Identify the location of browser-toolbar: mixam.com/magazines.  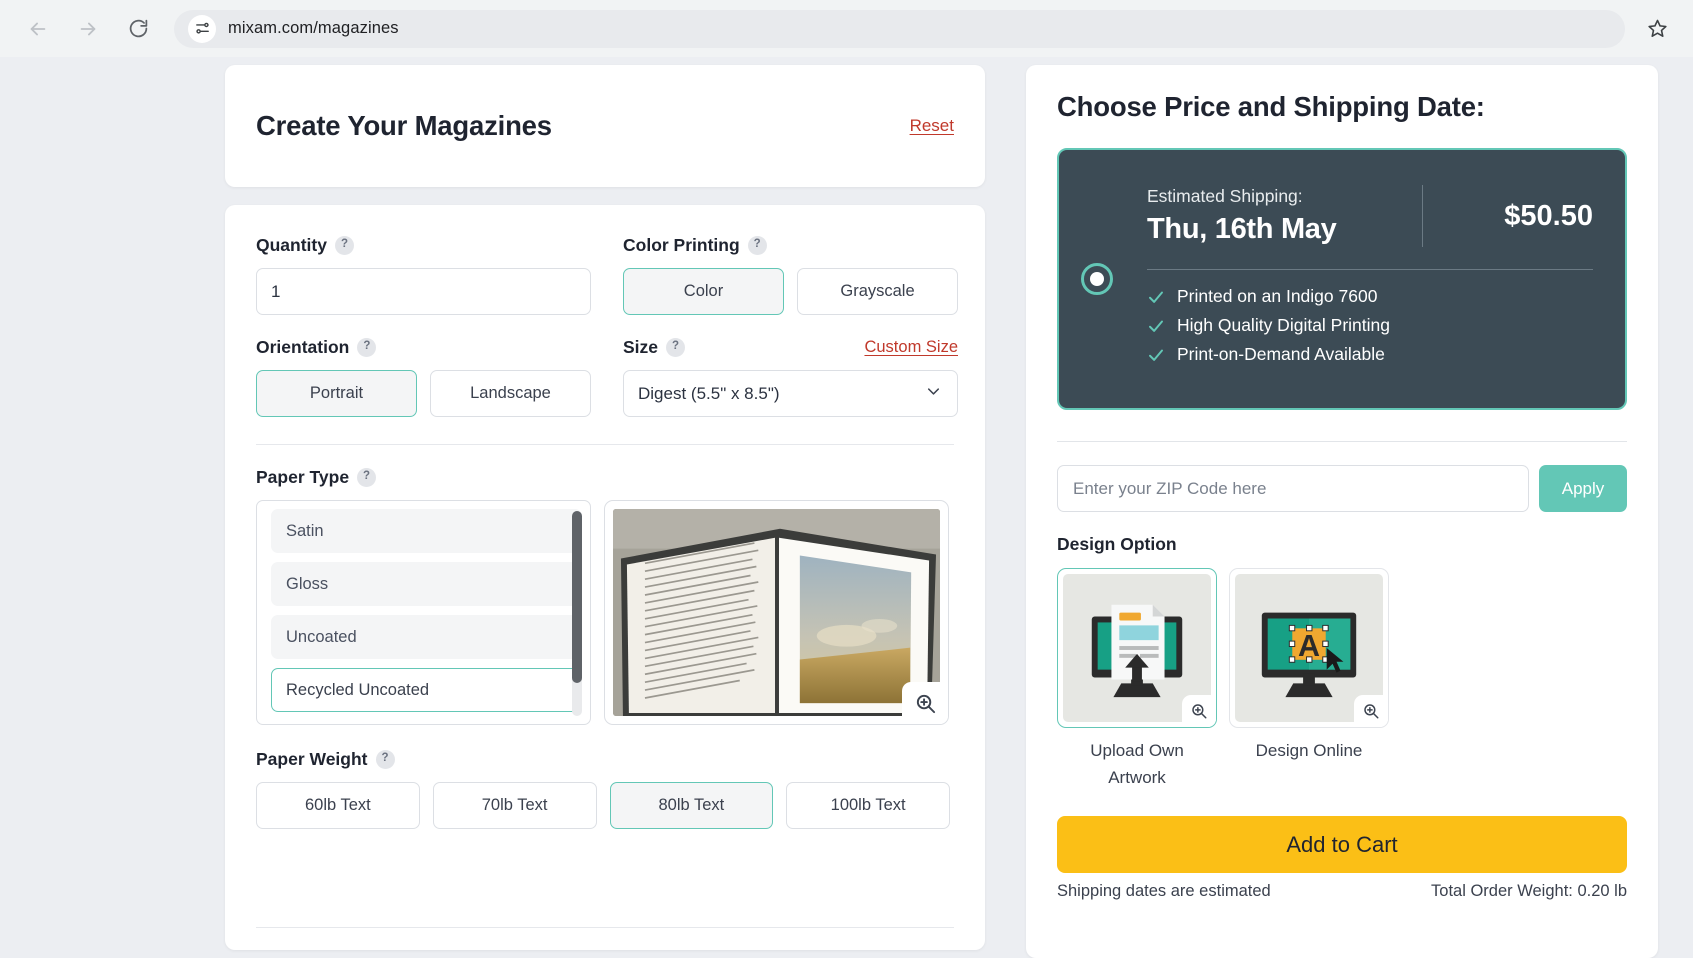
(846, 28).